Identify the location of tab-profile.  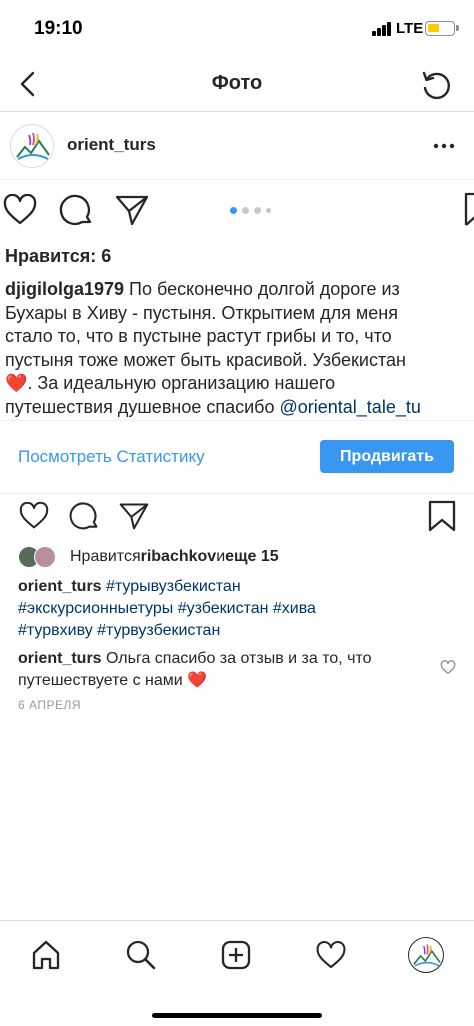
(426, 955).